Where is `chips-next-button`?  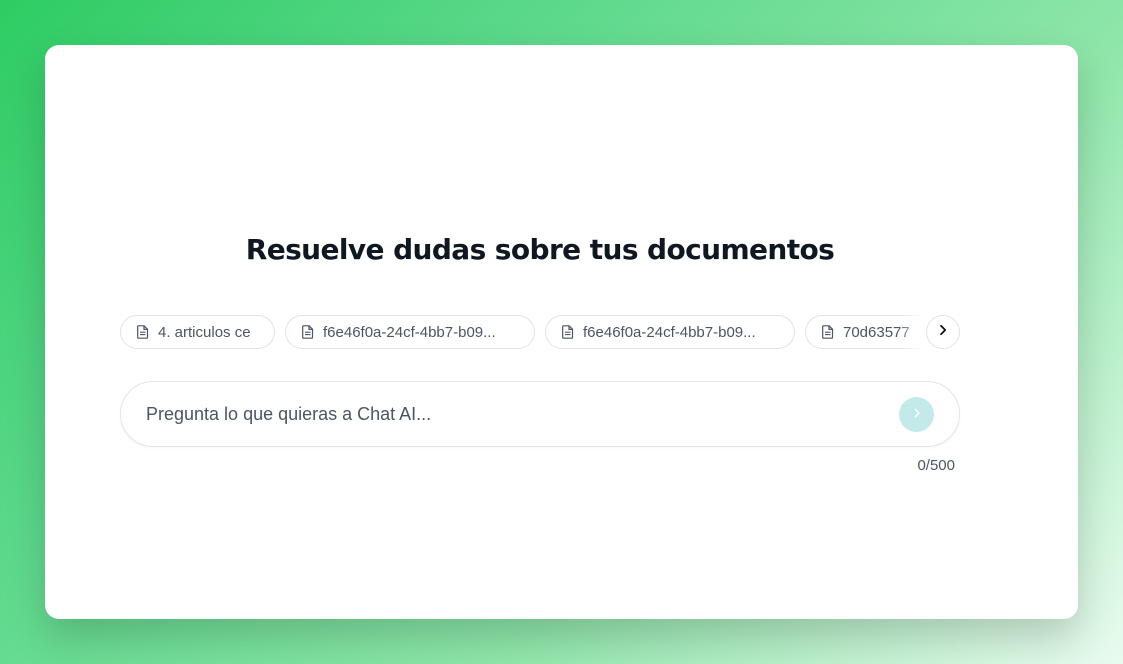
chips-next-button is located at coordinates (943, 332).